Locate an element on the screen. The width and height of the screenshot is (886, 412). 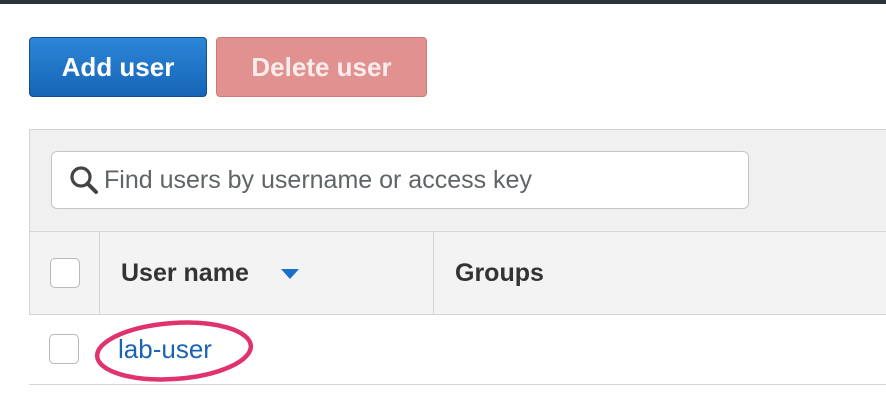
search-icon is located at coordinates (84, 180).